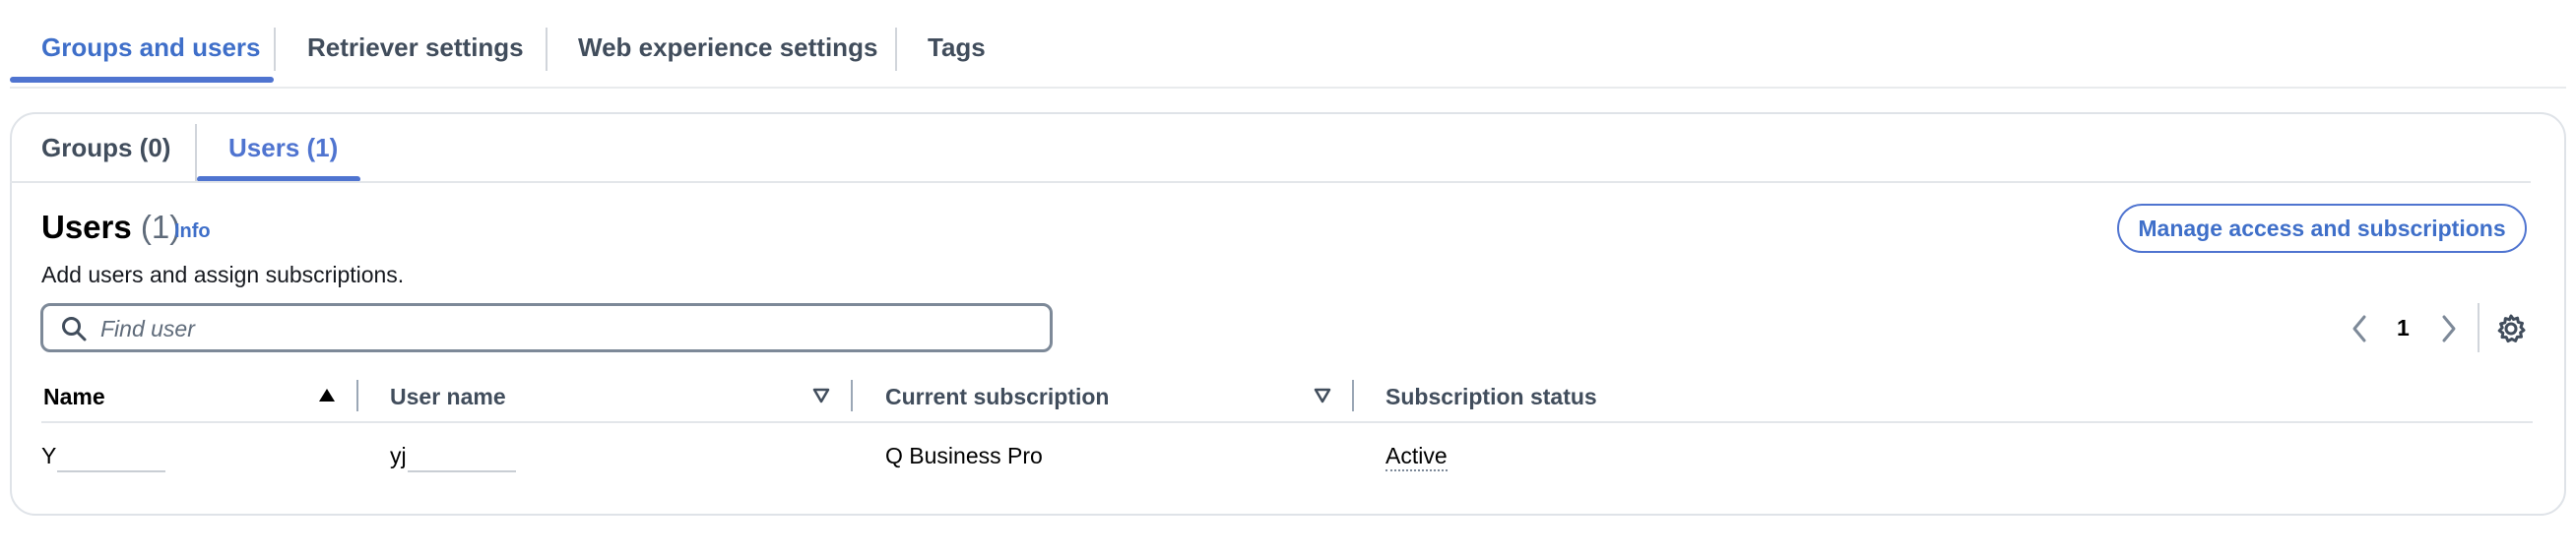 The image size is (2576, 557). Describe the element at coordinates (415, 48) in the screenshot. I see `tab-retriever-settings: Retriever settings` at that location.